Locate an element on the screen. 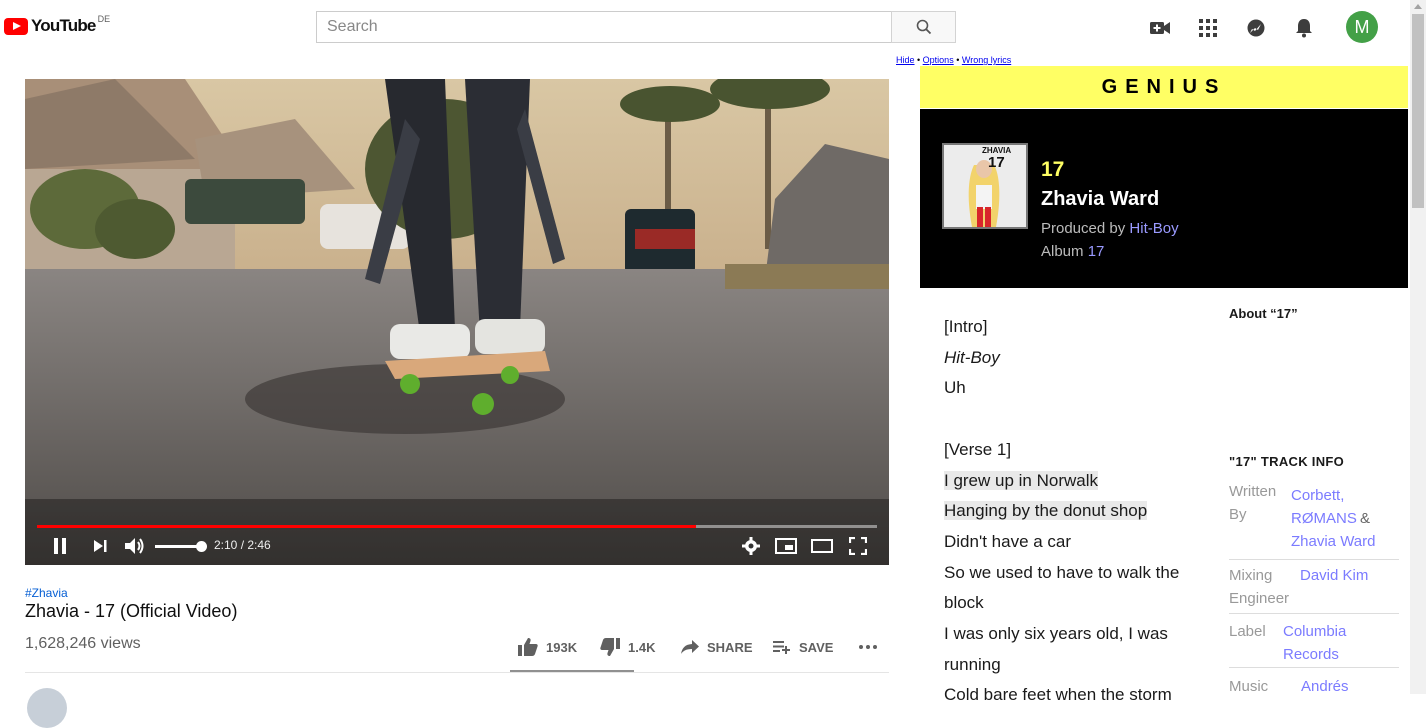  hide-link: Hide is located at coordinates (905, 60).